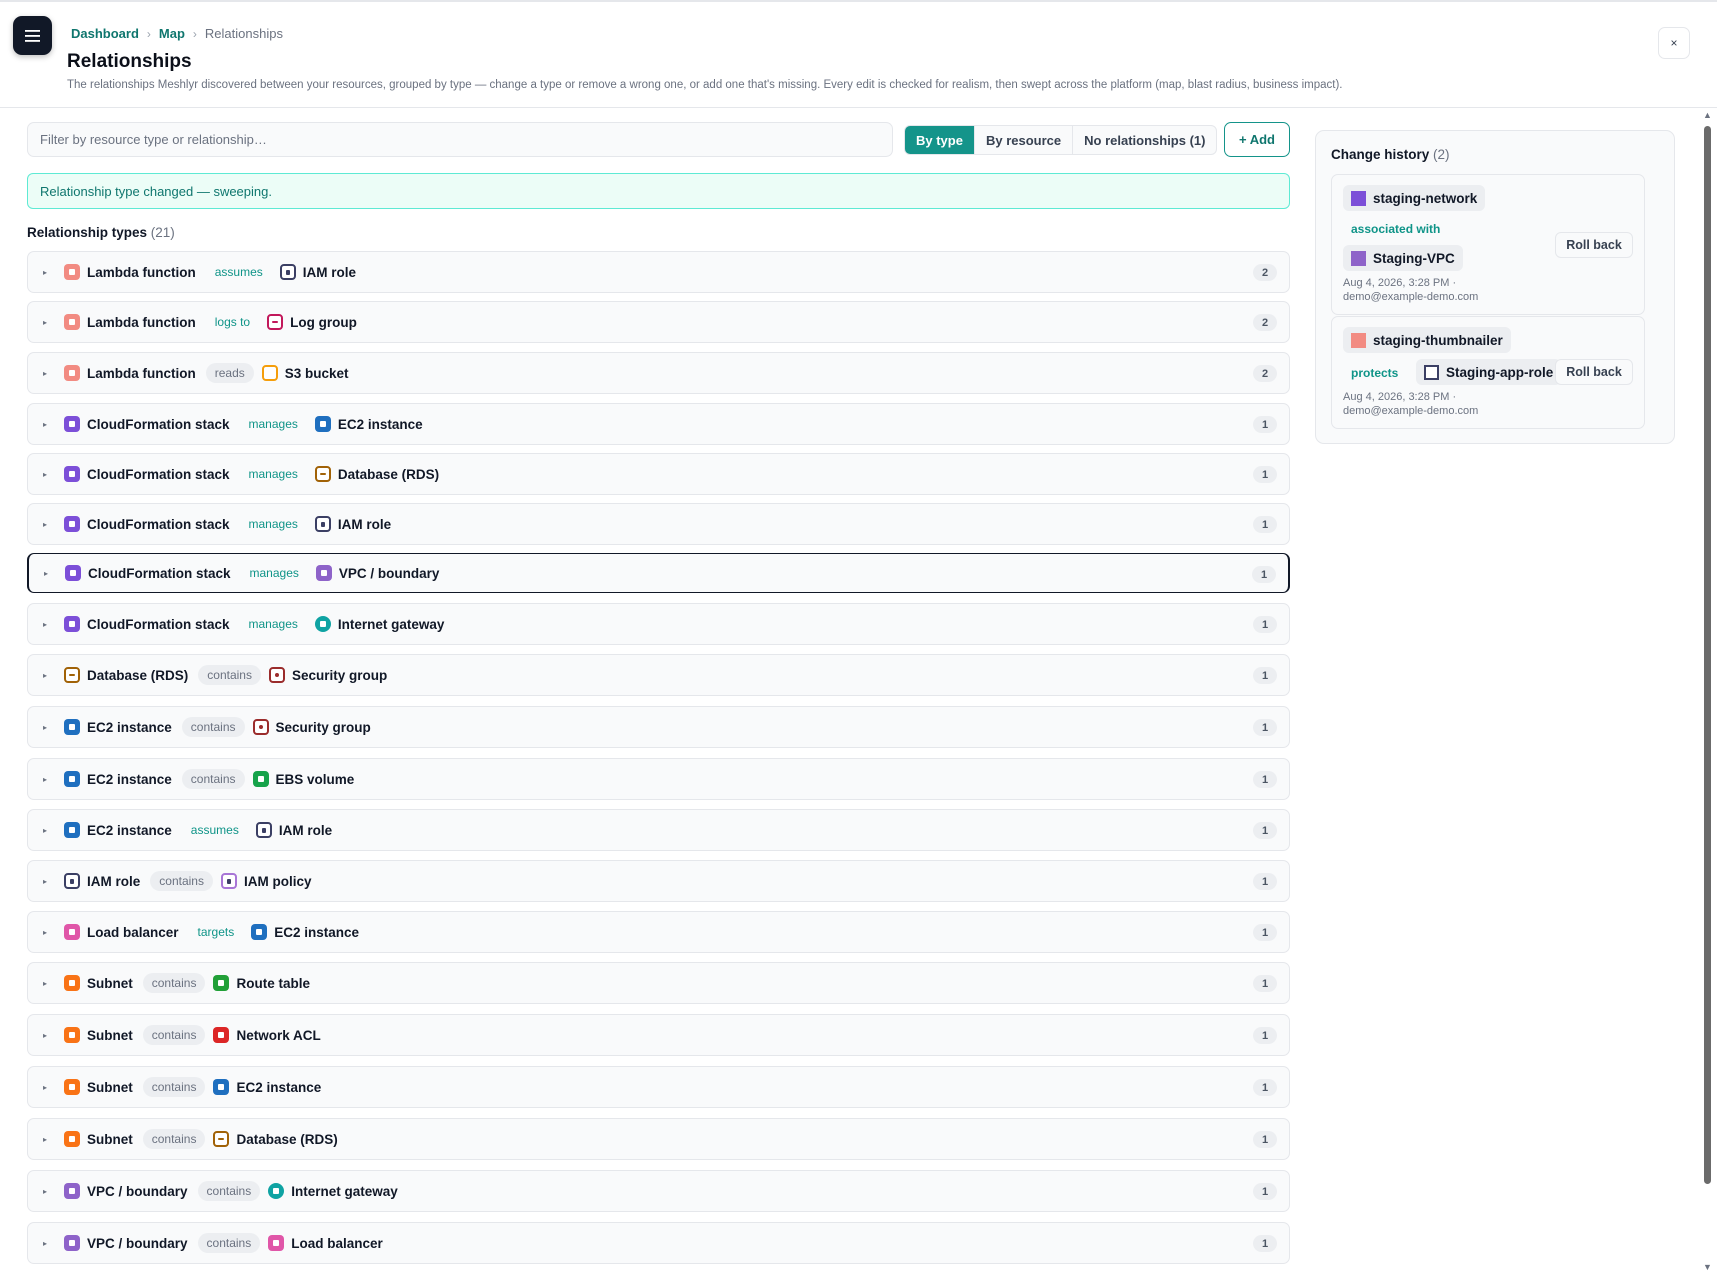  I want to click on relationship-type-row: ▸ Subnet contains Network ACL 1, so click(658, 1035).